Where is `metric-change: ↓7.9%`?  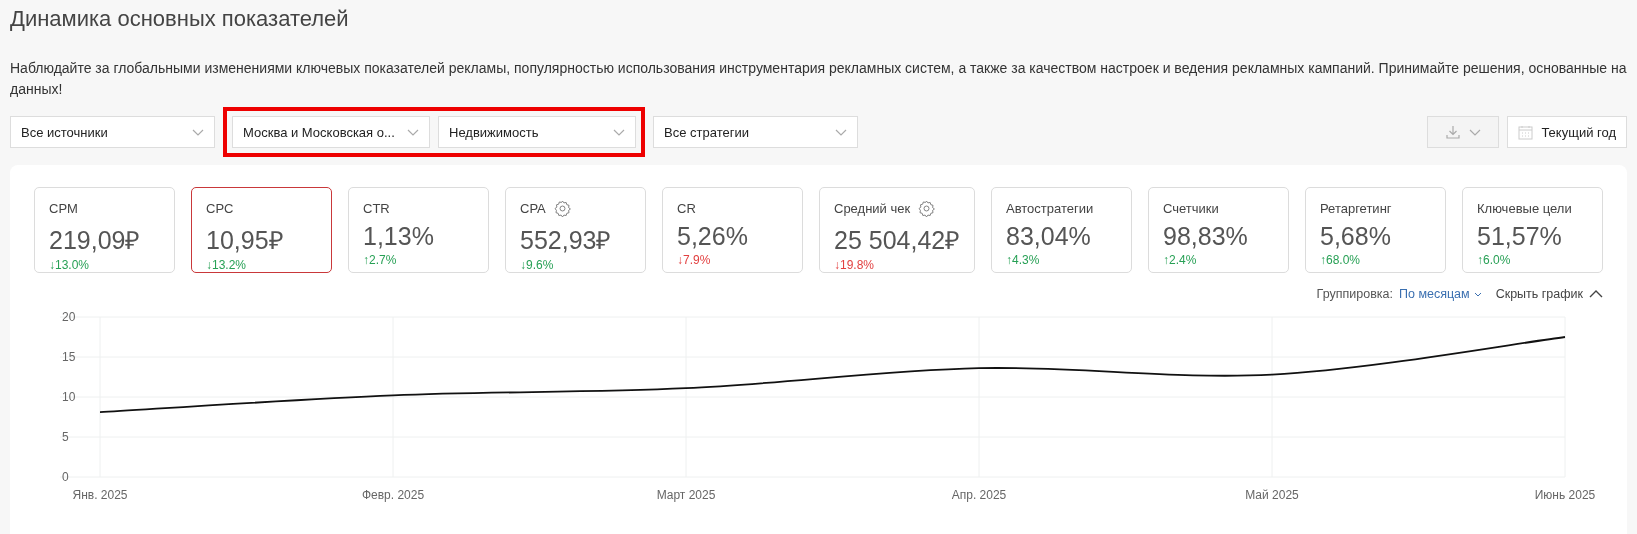
metric-change: ↓7.9% is located at coordinates (694, 260).